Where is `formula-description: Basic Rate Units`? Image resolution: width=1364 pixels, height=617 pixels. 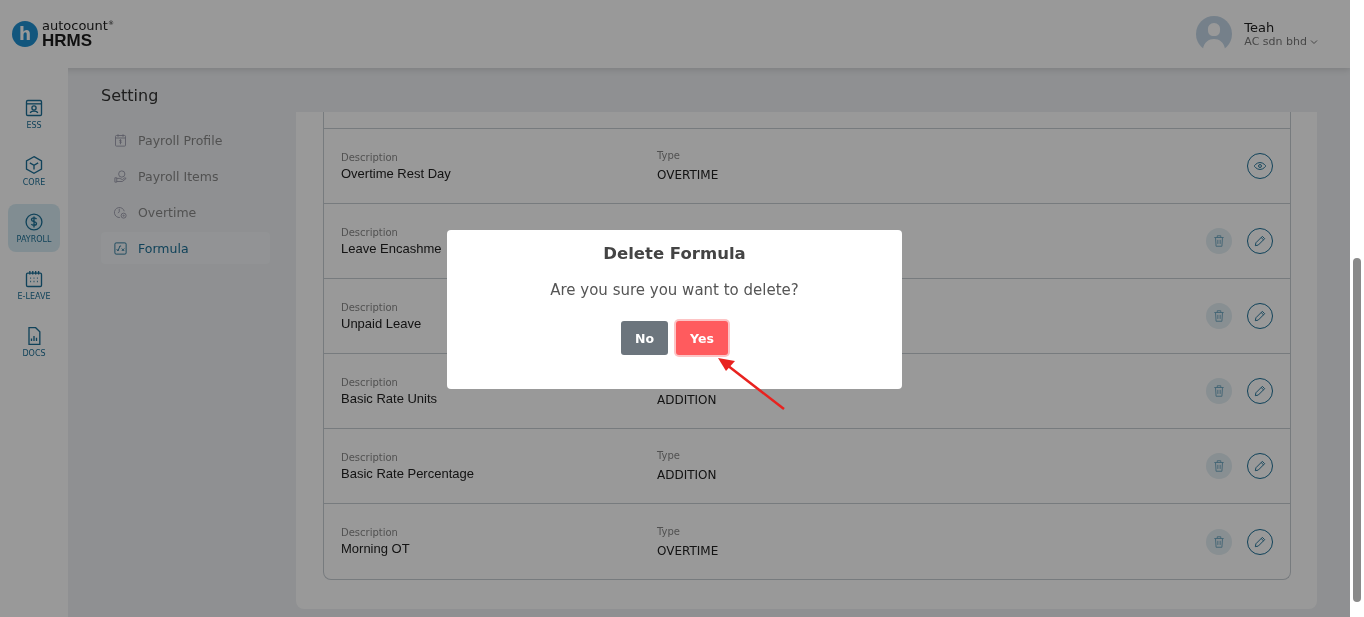
formula-description: Basic Rate Units is located at coordinates (389, 398).